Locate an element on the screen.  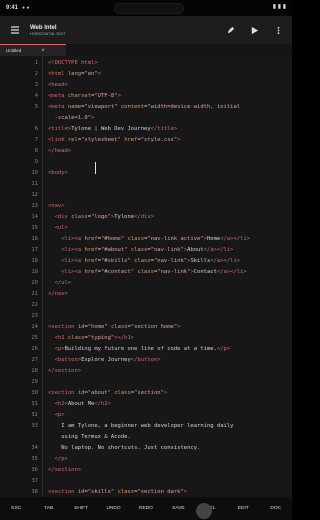
status-bar: 9:41 ● ● ▮ ▮ ▮ is located at coordinates (146, 8).